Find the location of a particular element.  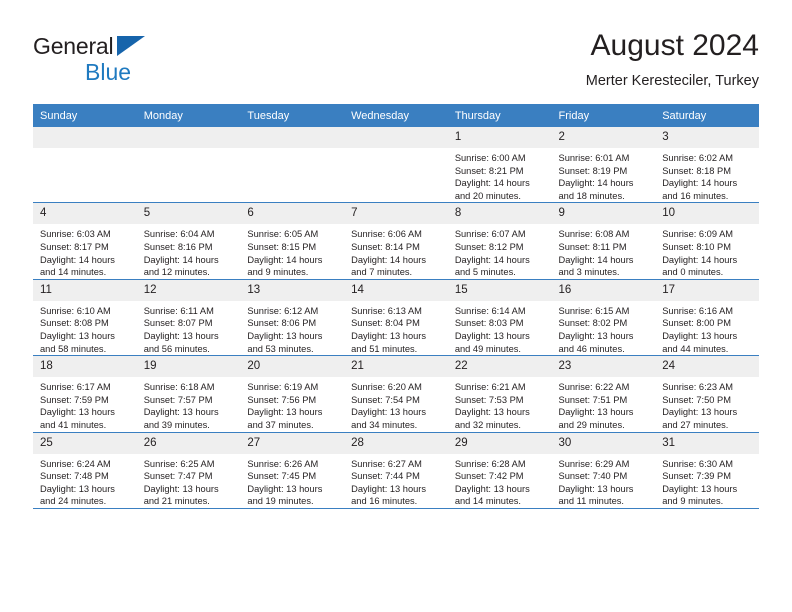

sunset-text: Sunset: 7:42 PM is located at coordinates (489, 476).